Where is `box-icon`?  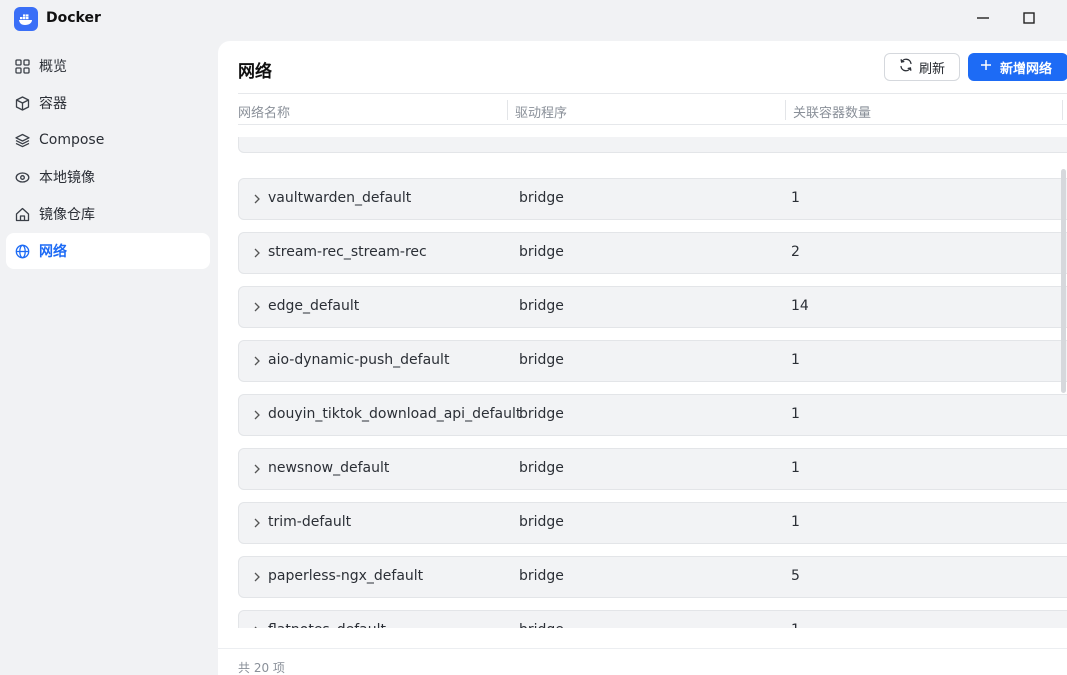 box-icon is located at coordinates (22, 103).